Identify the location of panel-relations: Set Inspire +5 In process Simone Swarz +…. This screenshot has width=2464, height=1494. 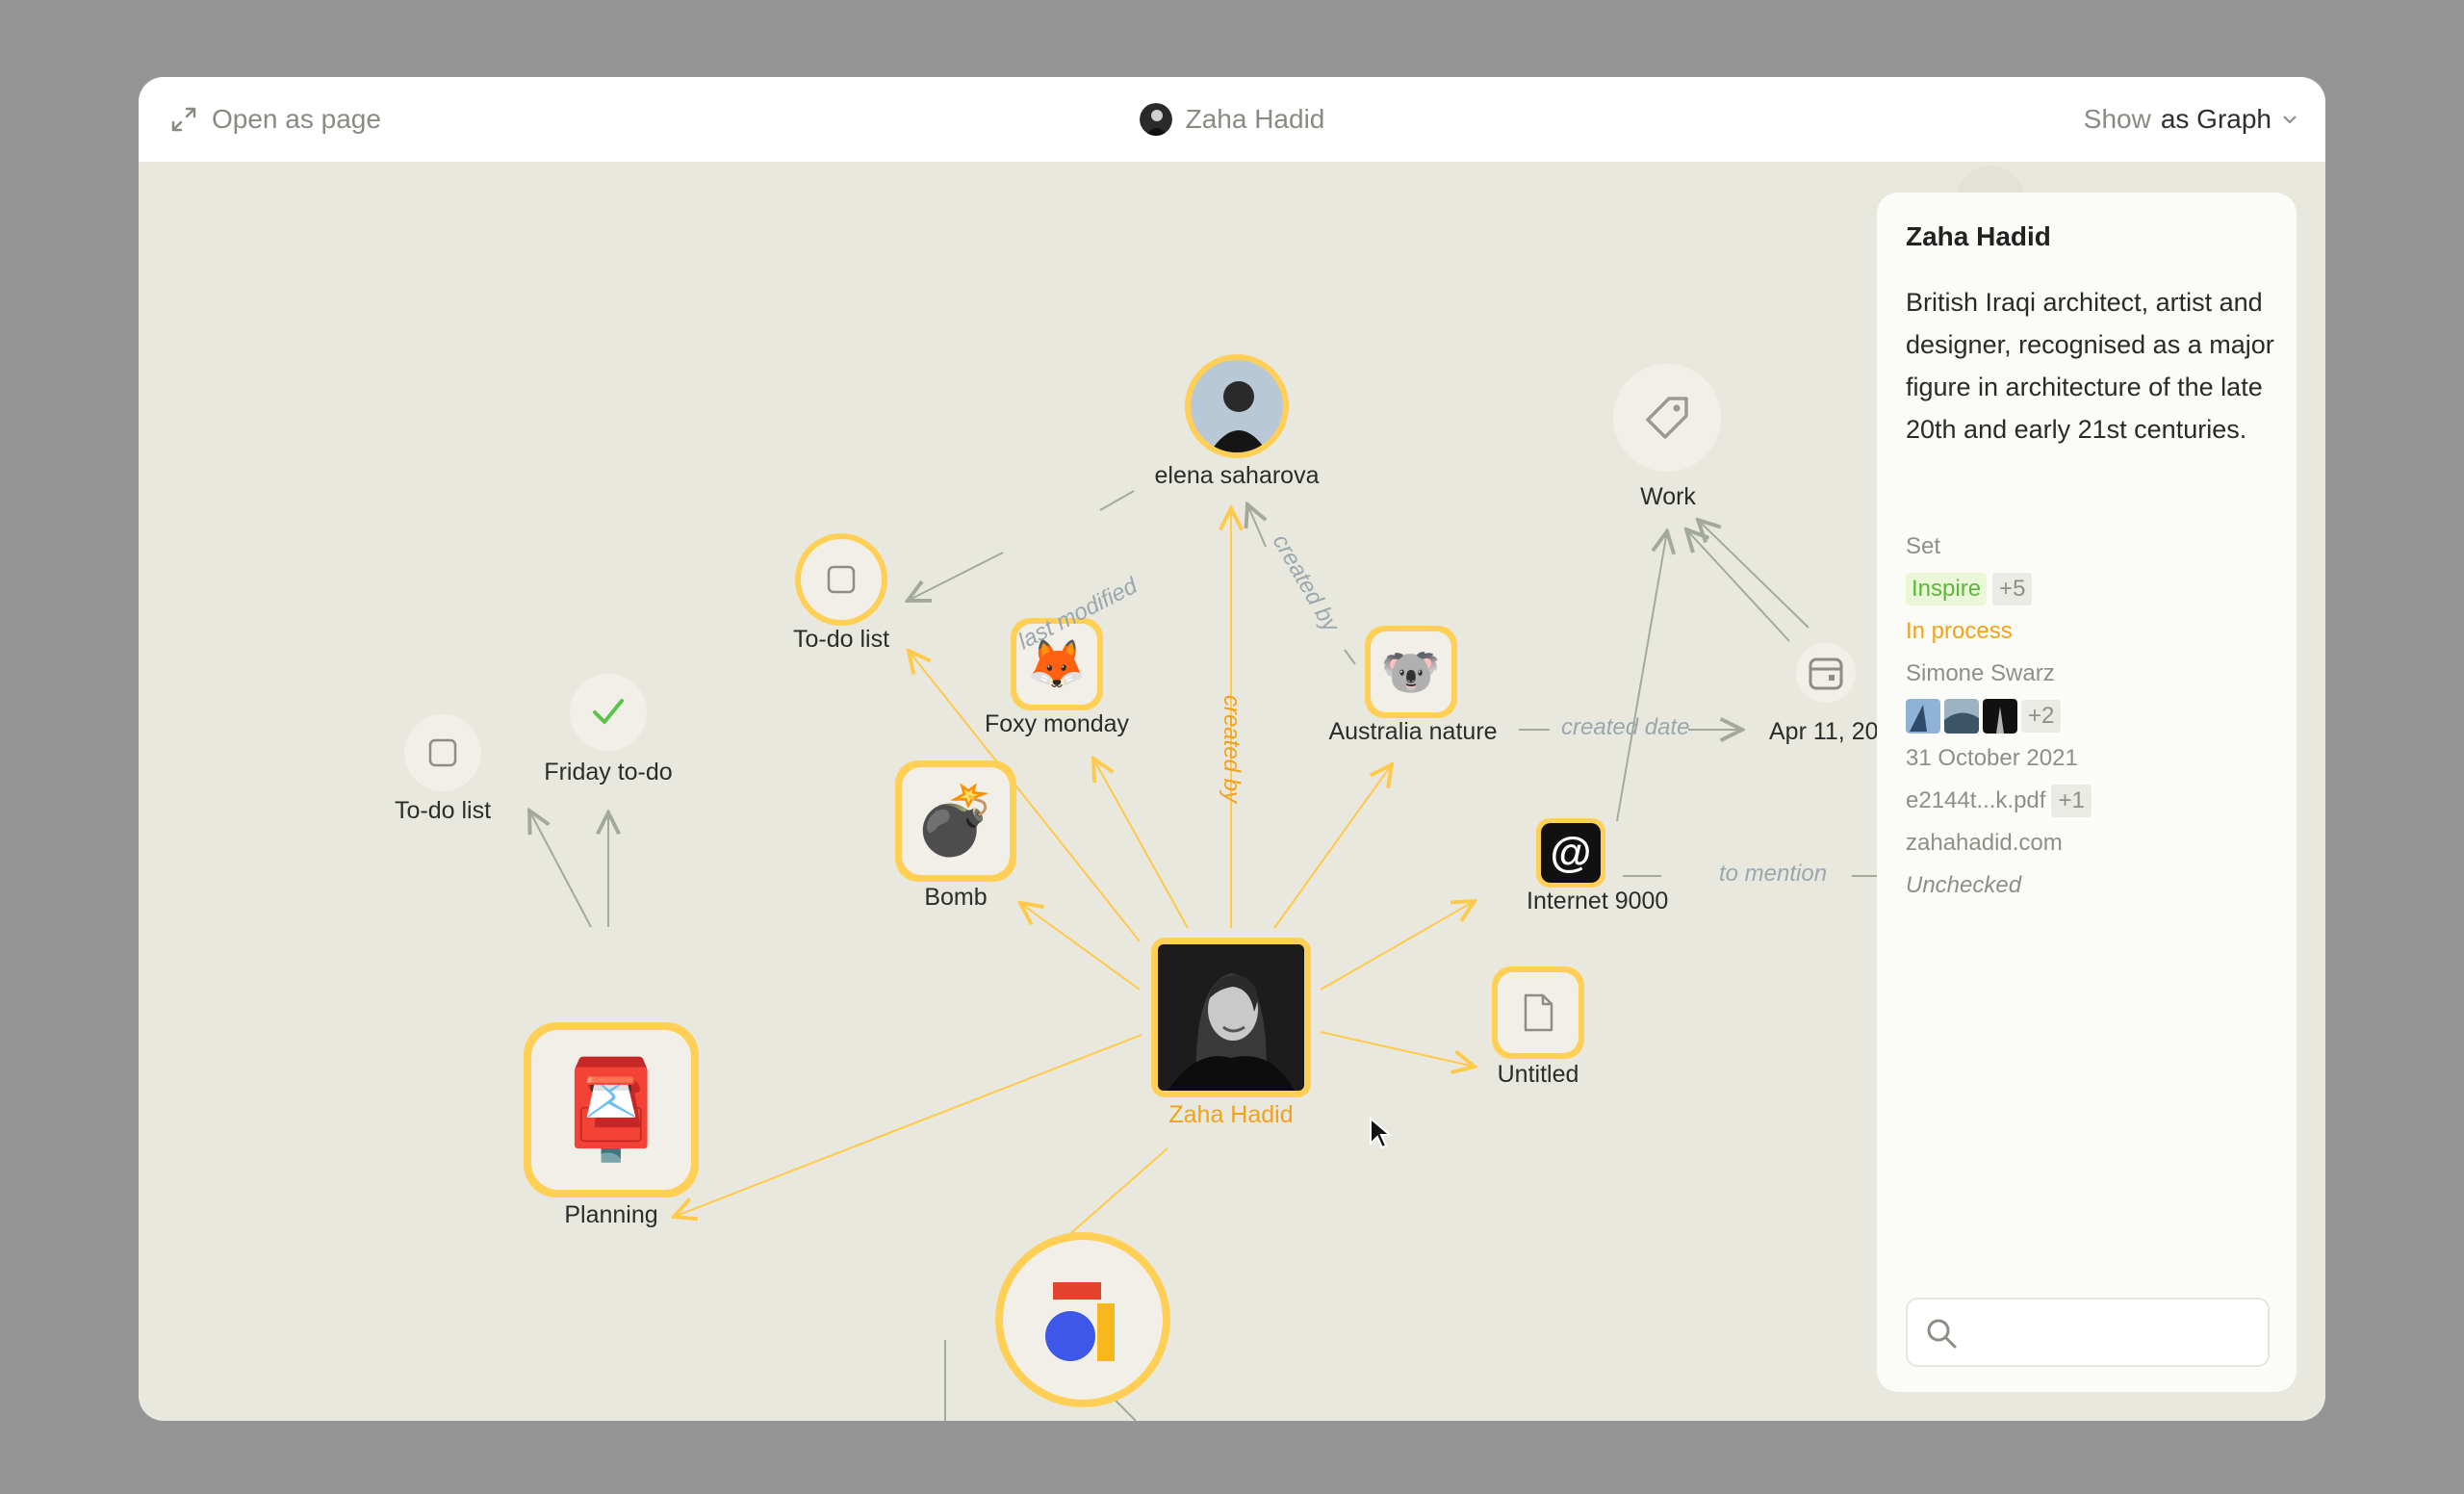
(2093, 717).